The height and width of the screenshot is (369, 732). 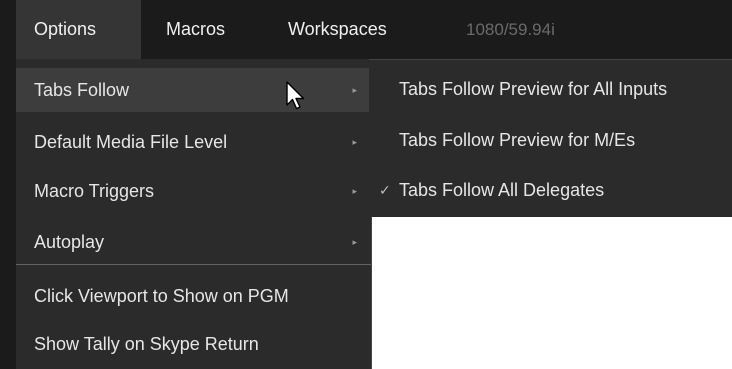 I want to click on menu-item-default-media-file-level: Default Media File Level ▸, so click(x=193, y=142).